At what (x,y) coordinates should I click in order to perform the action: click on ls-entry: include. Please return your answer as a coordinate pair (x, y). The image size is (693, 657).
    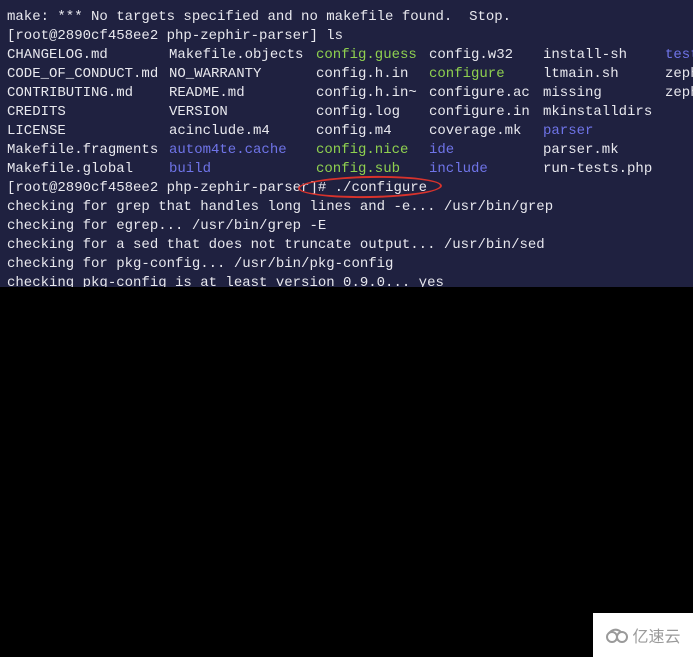
    Looking at the image, I should click on (458, 168).